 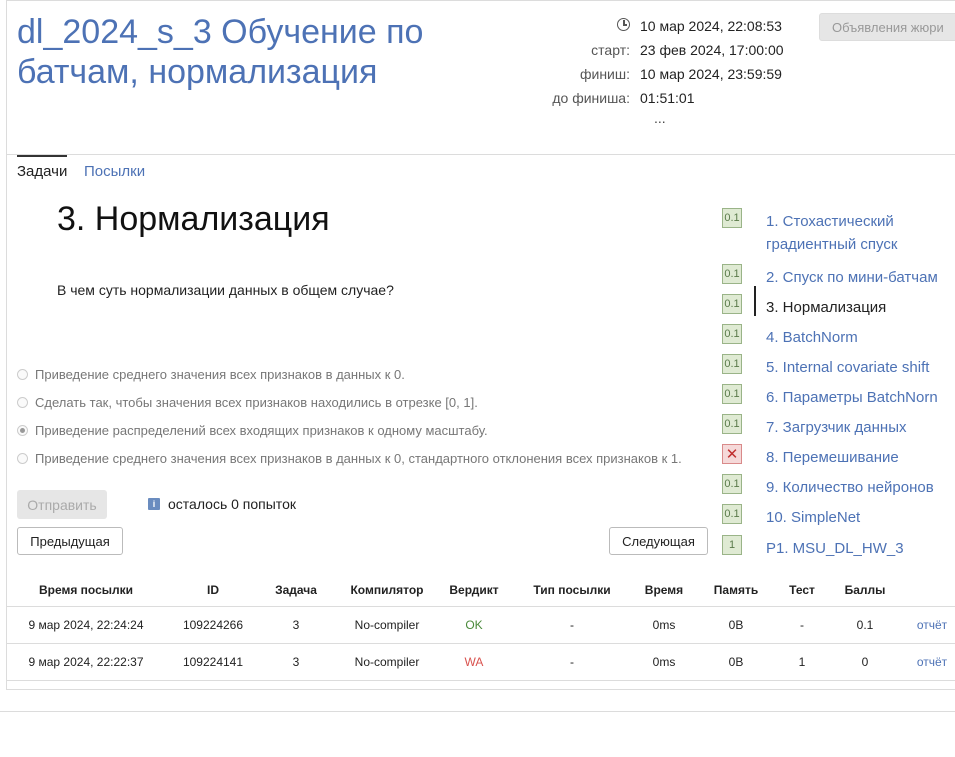 What do you see at coordinates (610, 50) in the screenshot?
I see `start-label: старт:` at bounding box center [610, 50].